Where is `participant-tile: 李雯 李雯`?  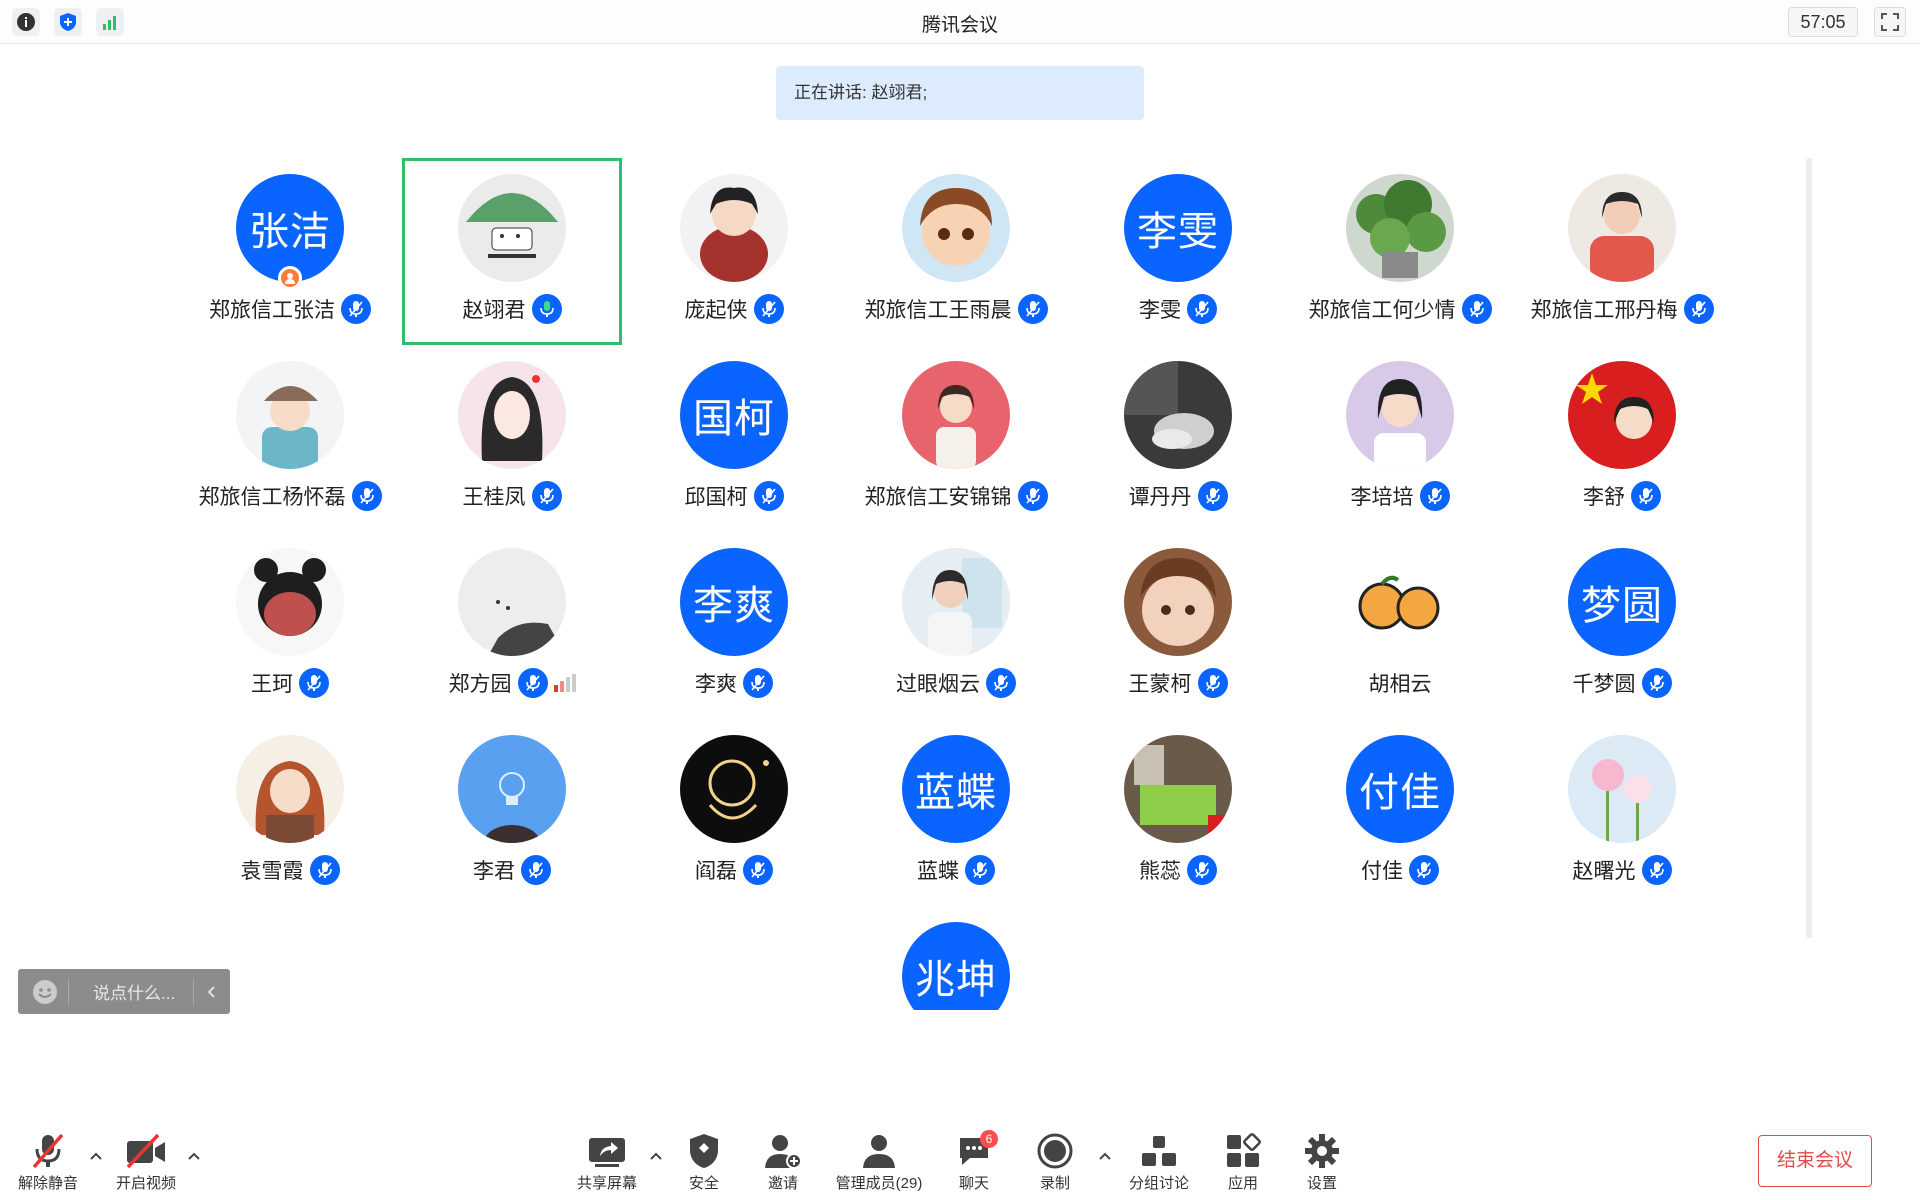
participant-tile: 李雯 李雯 is located at coordinates (1178, 251).